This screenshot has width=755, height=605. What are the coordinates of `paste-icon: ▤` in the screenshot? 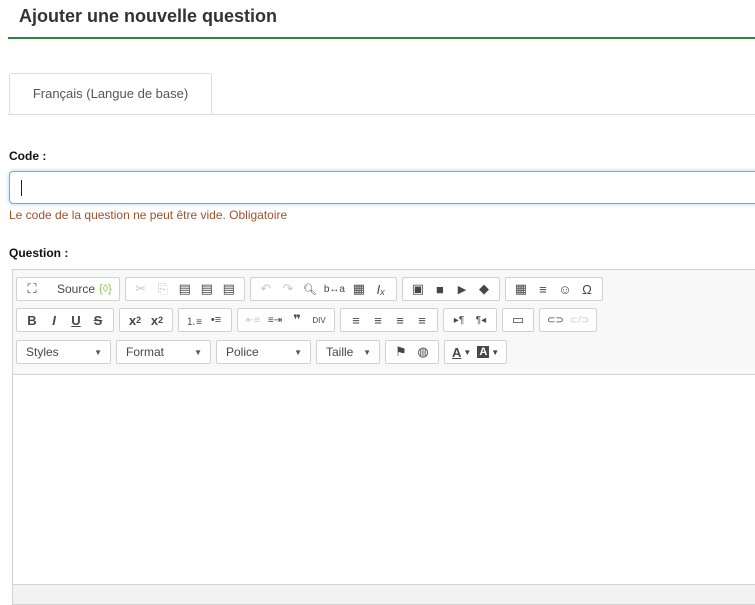 It's located at (185, 289).